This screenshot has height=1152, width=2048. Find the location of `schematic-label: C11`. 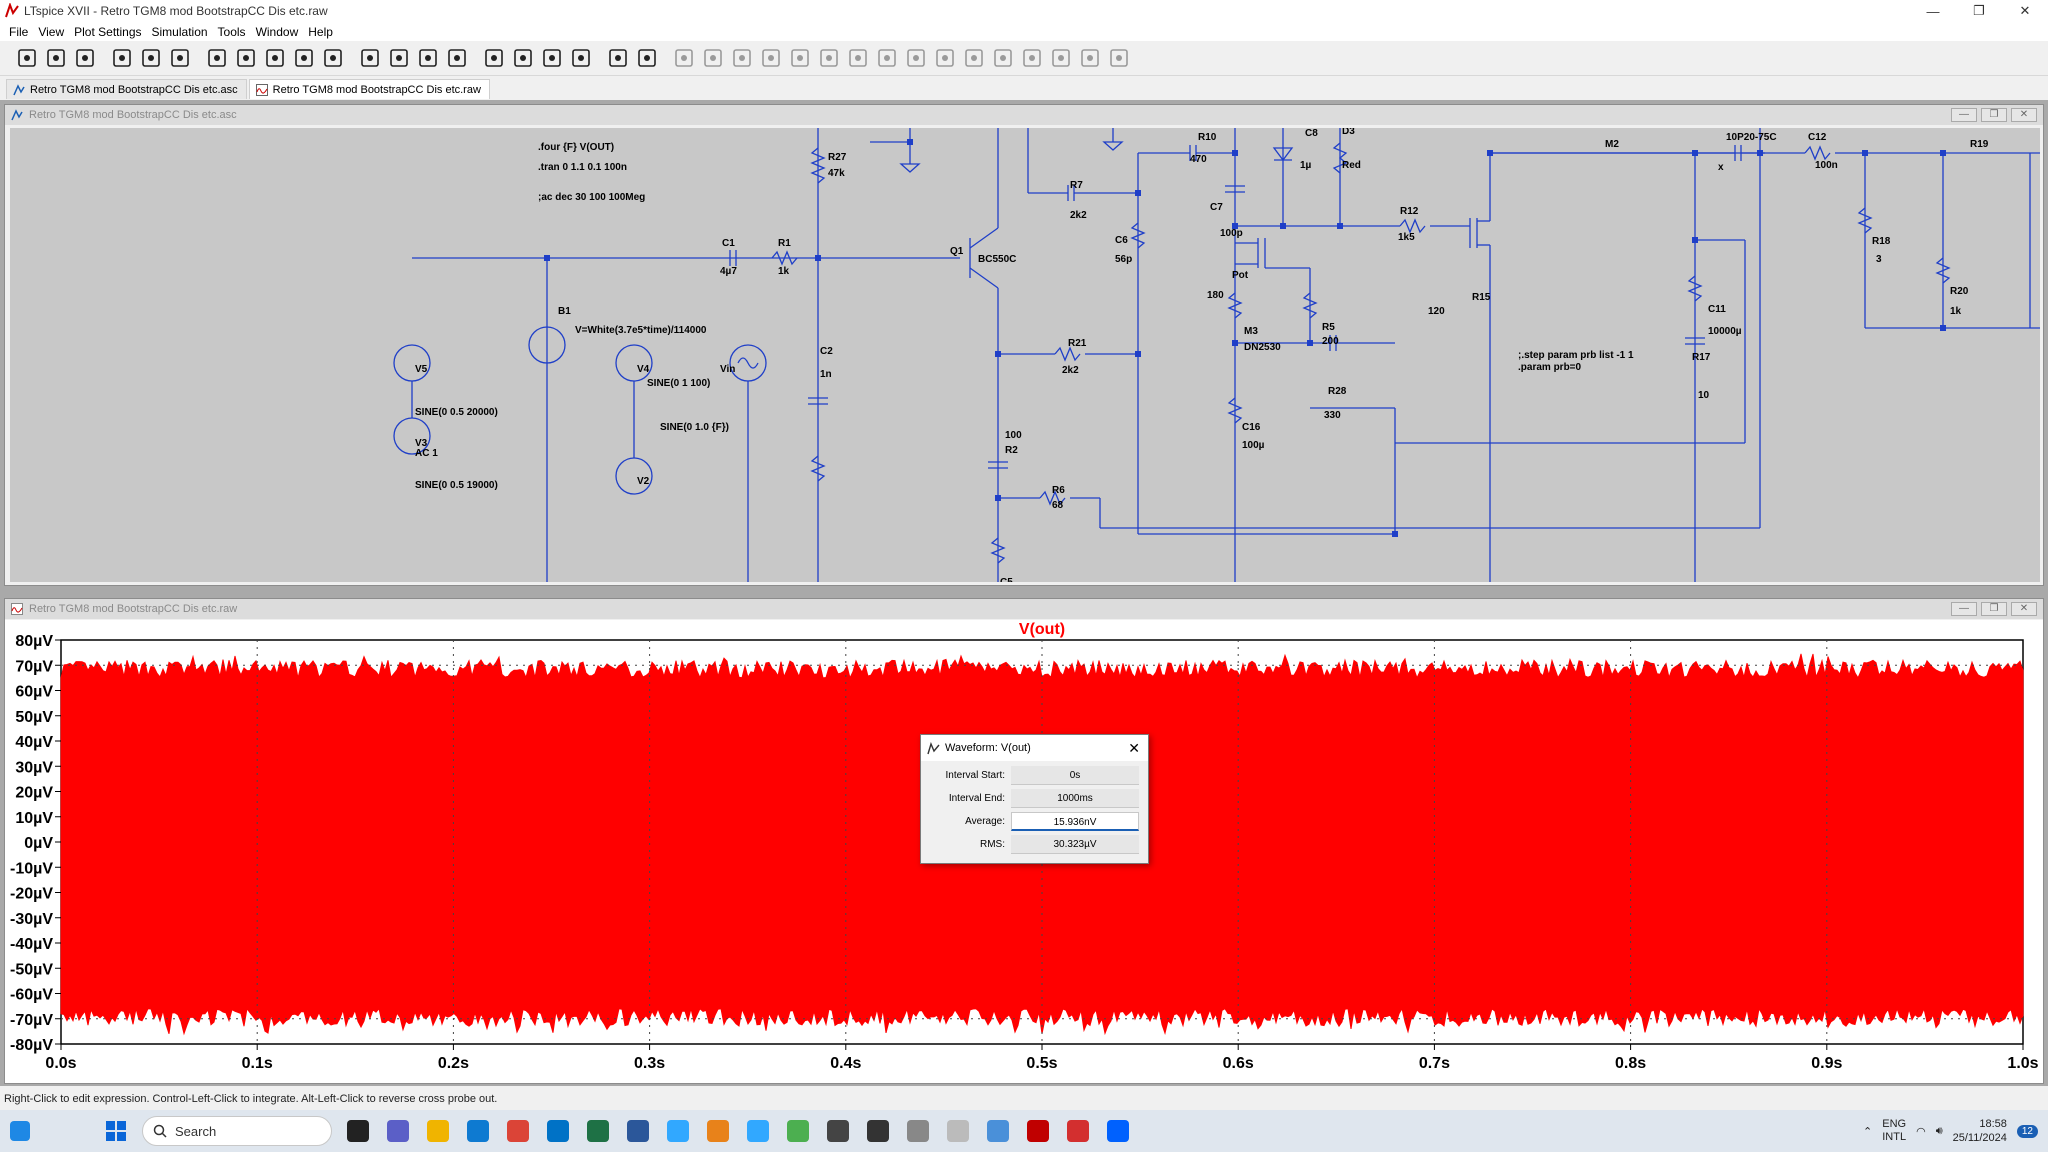

schematic-label: C11 is located at coordinates (1717, 309).